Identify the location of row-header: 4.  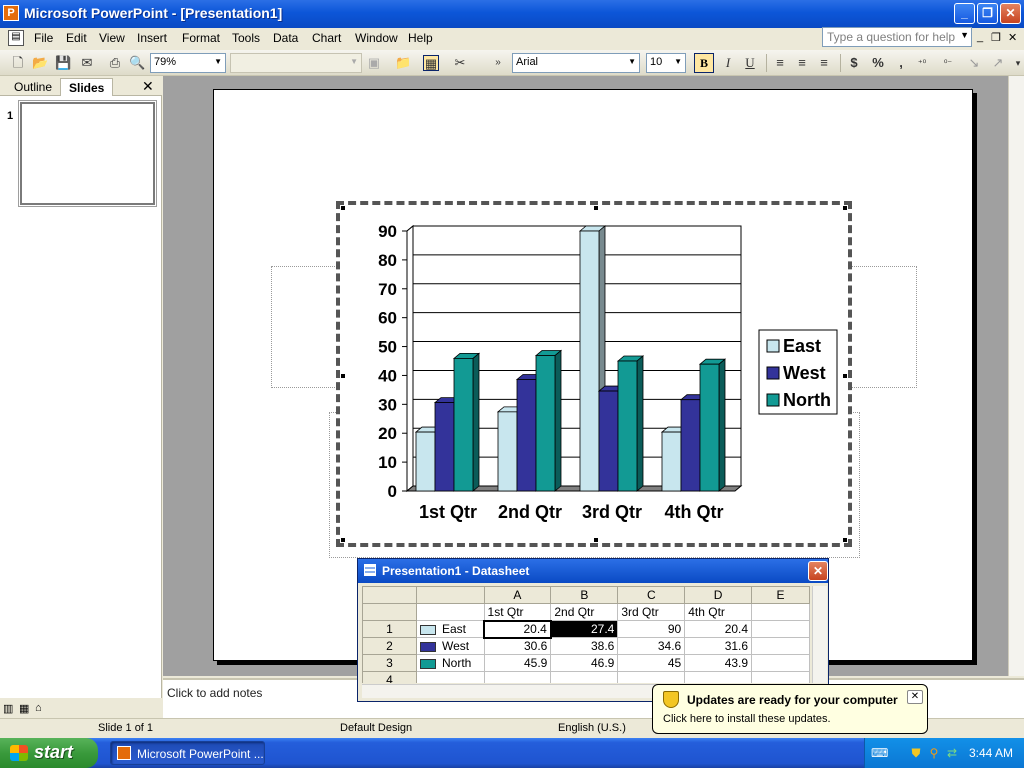
(389, 677).